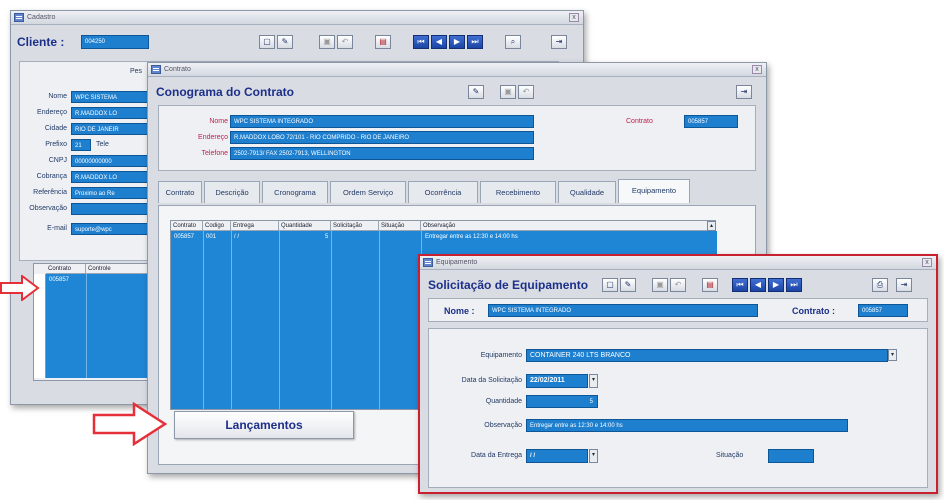 Image resolution: width=944 pixels, height=500 pixels. What do you see at coordinates (57, 160) in the screenshot?
I see `field-label: CNPJ` at bounding box center [57, 160].